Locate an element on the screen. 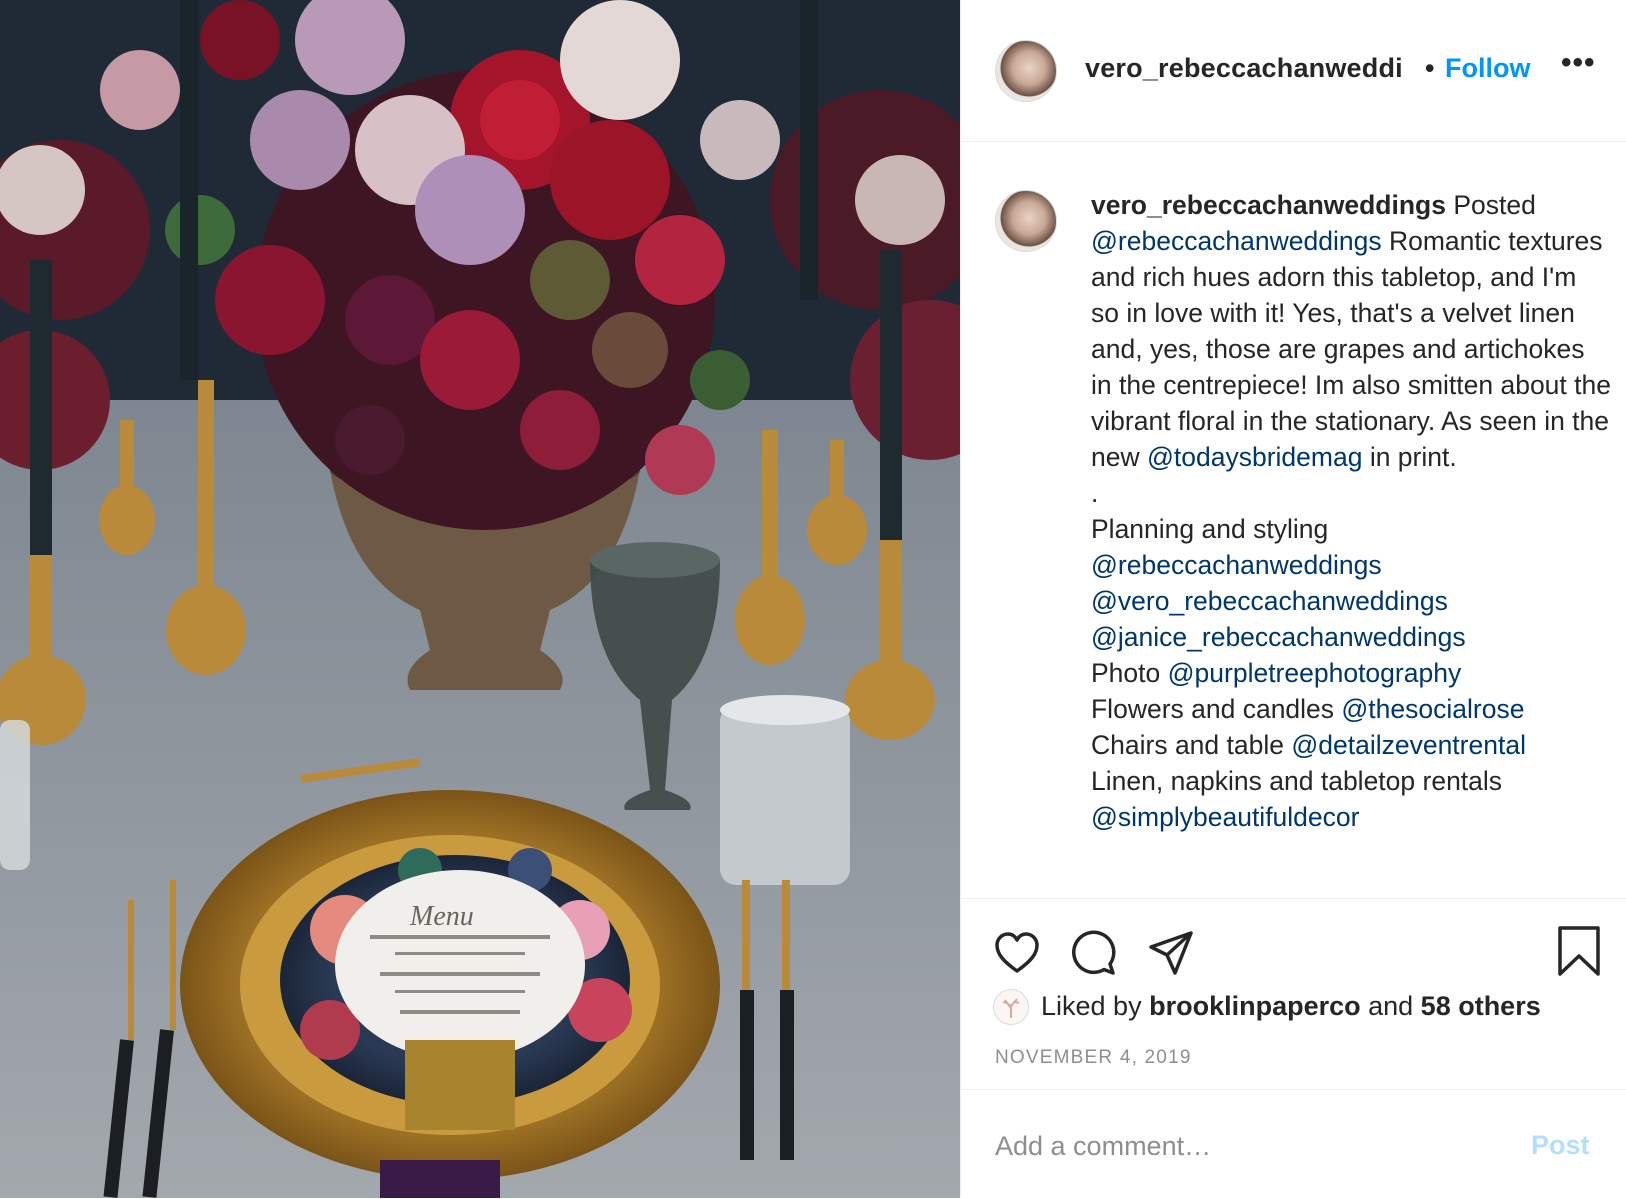  caption-text-segment: Chairs and table is located at coordinates (1187, 745).